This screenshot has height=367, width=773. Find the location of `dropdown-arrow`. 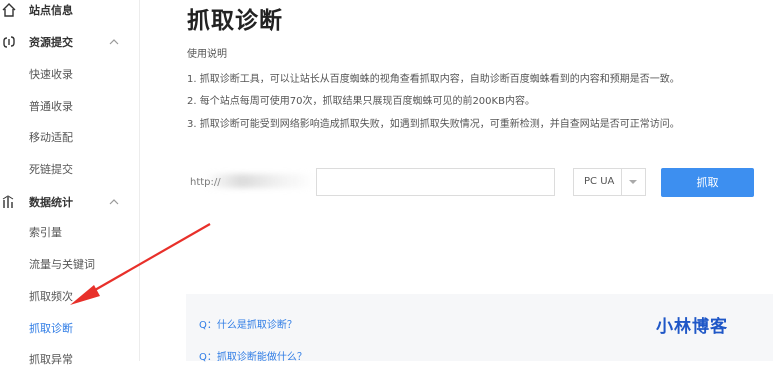

dropdown-arrow is located at coordinates (633, 182).